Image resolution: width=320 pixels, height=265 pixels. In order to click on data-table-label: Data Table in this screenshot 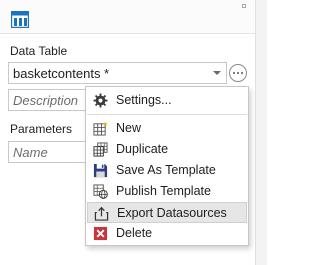, I will do `click(39, 51)`.